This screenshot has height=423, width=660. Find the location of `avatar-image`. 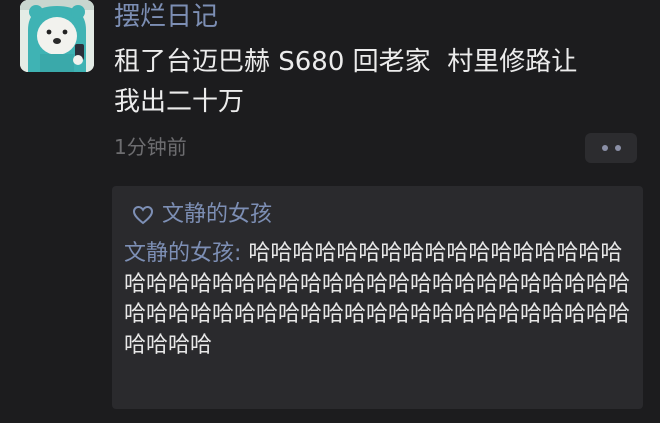

avatar-image is located at coordinates (57, 36).